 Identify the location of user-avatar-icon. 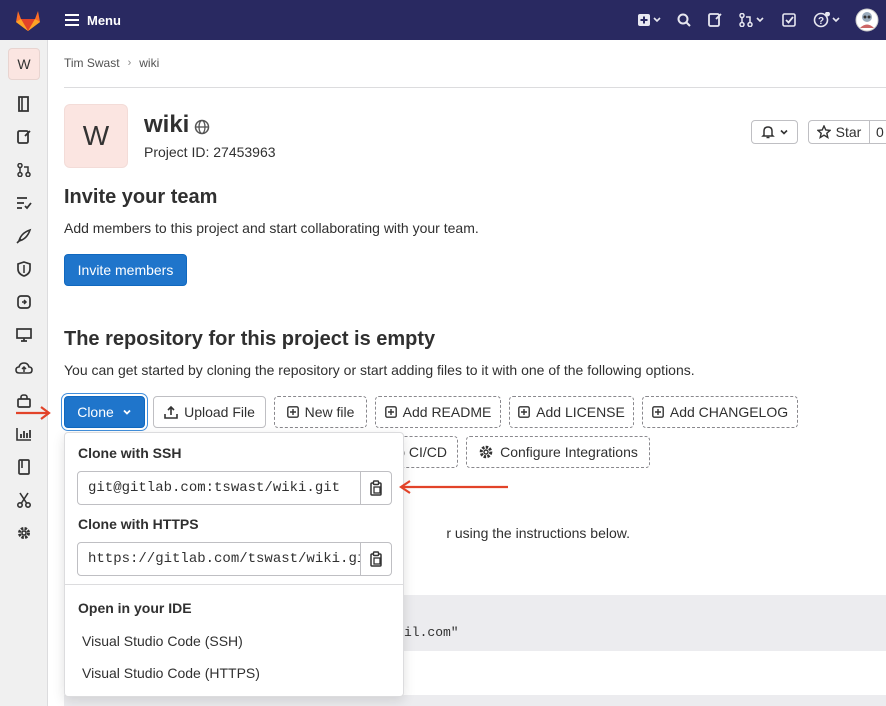
(867, 20).